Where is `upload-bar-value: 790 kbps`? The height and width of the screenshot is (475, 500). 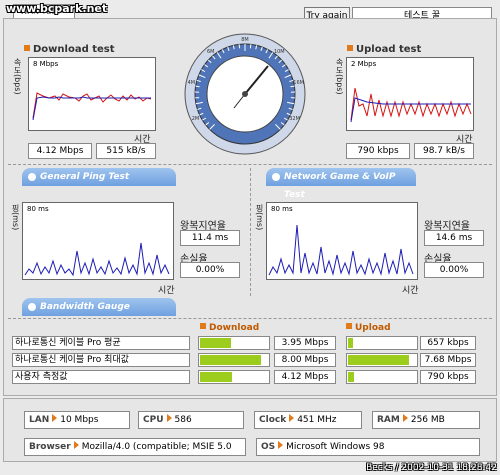 upload-bar-value: 790 kbps is located at coordinates (448, 377).